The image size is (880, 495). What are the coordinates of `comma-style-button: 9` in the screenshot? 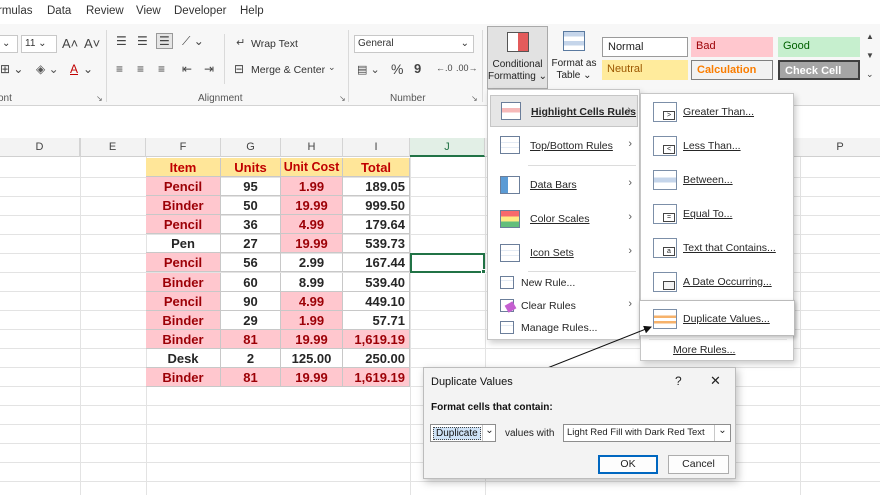 It's located at (417, 68).